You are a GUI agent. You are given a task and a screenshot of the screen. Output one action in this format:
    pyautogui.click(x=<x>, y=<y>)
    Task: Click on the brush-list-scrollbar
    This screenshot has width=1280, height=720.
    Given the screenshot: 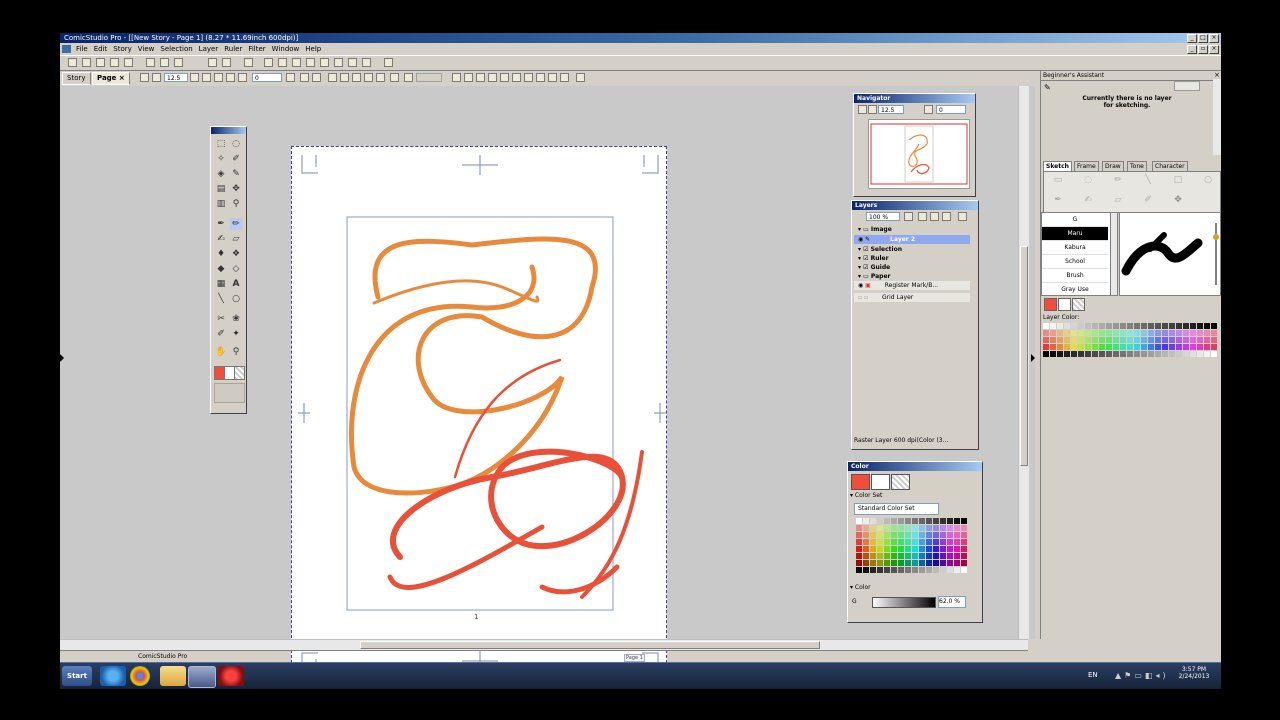 What is the action you would take?
    pyautogui.click(x=1114, y=254)
    